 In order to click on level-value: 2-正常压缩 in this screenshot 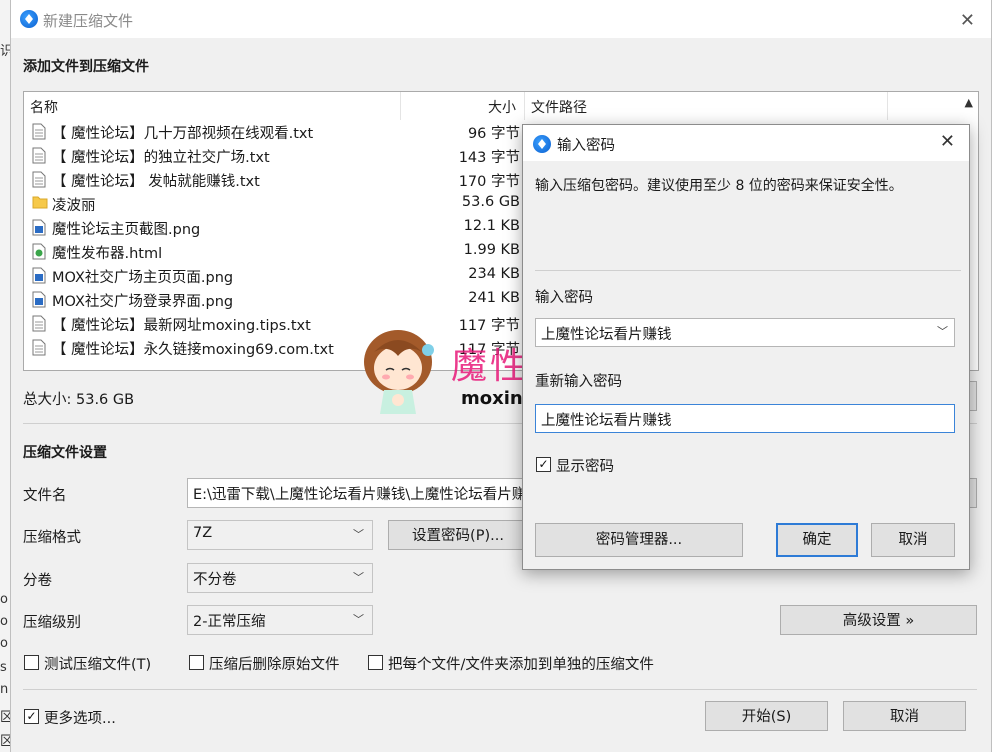, I will do `click(229, 622)`.